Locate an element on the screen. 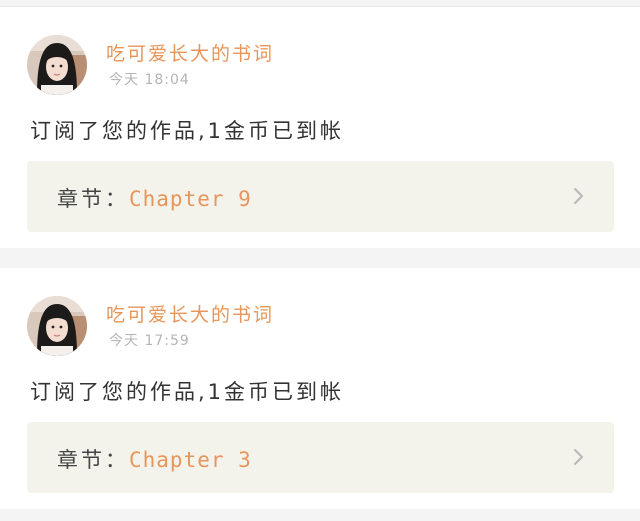 This screenshot has width=640, height=521. top-divider is located at coordinates (320, 3).